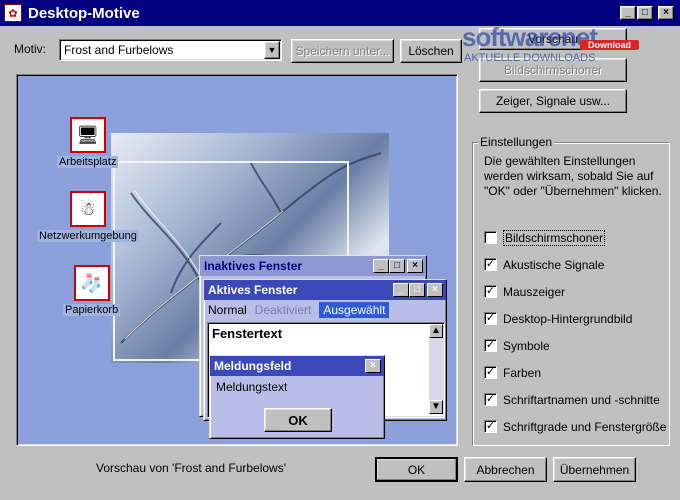 The width and height of the screenshot is (680, 500). What do you see at coordinates (436, 407) in the screenshot?
I see `scroll-down-icon: ▼` at bounding box center [436, 407].